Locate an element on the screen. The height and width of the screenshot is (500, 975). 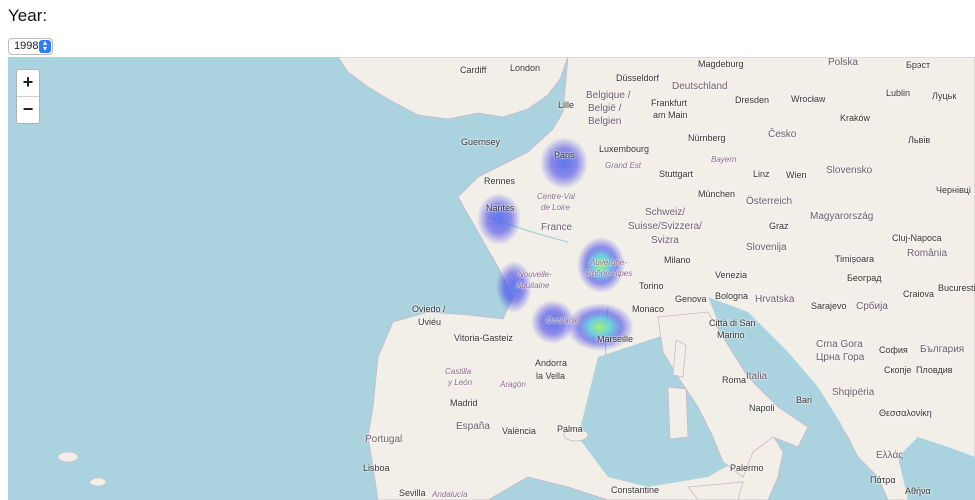
map-label: de Loire is located at coordinates (555, 207).